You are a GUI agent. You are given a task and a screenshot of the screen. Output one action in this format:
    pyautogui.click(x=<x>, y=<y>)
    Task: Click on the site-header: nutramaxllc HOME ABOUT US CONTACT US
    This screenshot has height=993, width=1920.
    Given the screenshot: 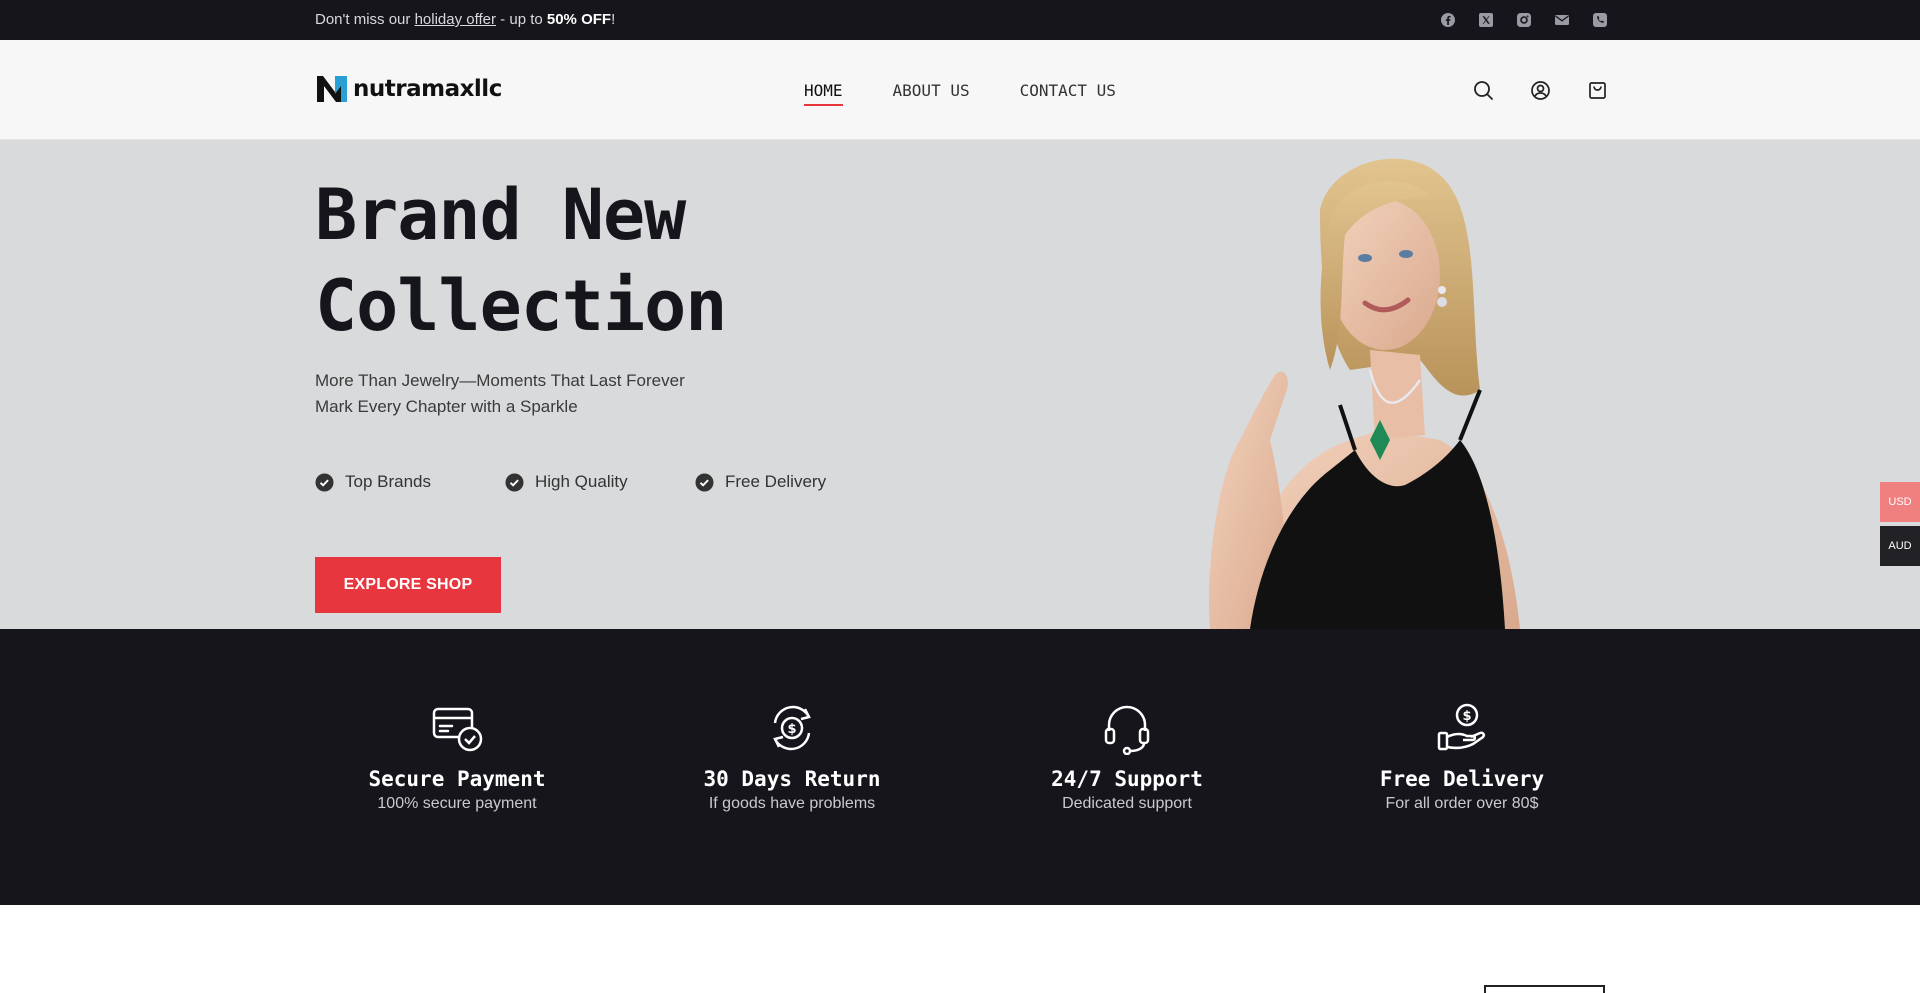 What is the action you would take?
    pyautogui.click(x=960, y=90)
    